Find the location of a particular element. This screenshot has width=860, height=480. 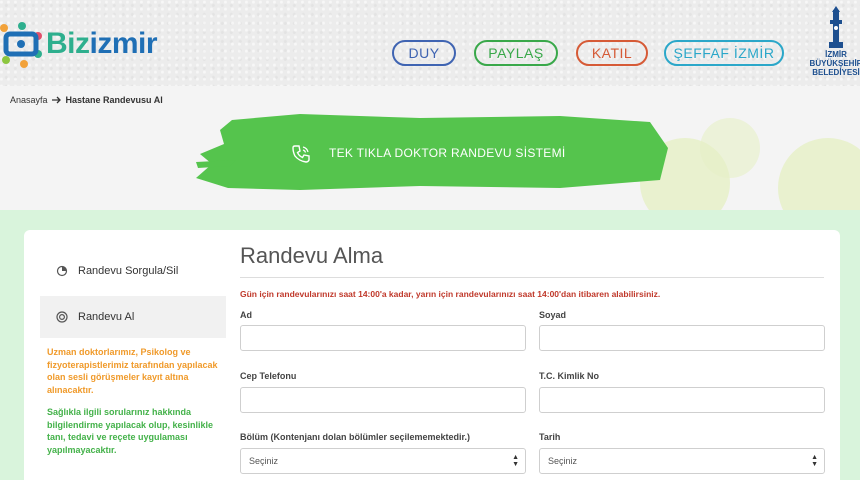

municipality-line-1: İZMİR is located at coordinates (836, 54).